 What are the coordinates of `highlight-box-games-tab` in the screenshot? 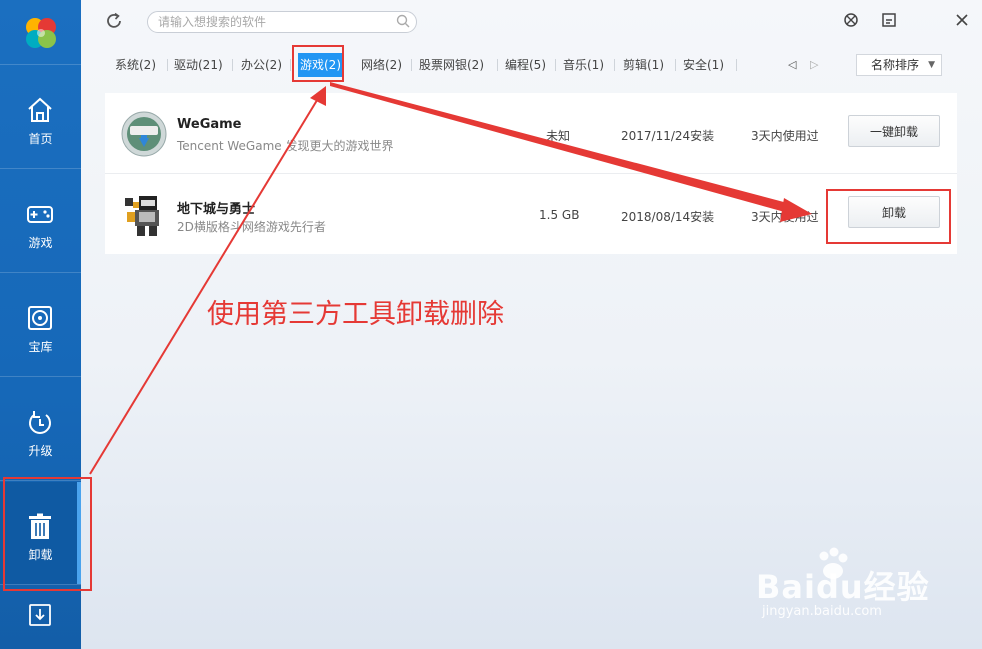 It's located at (318, 63).